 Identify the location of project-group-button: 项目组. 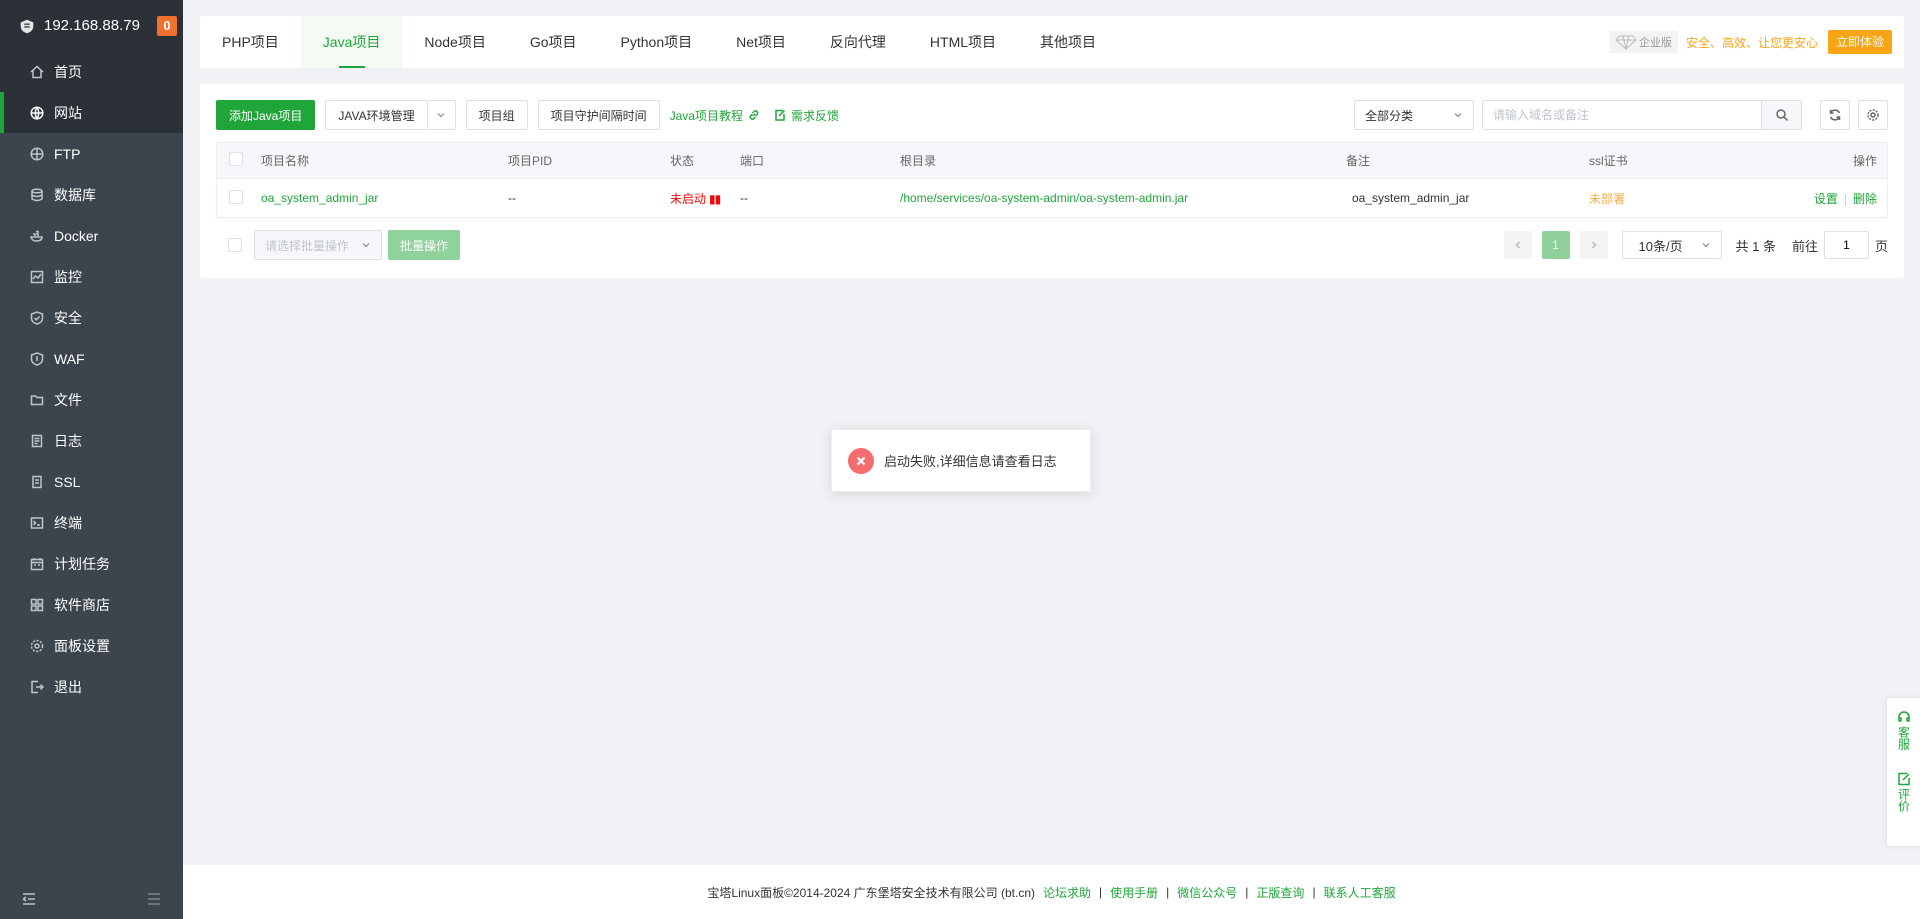
(496, 115).